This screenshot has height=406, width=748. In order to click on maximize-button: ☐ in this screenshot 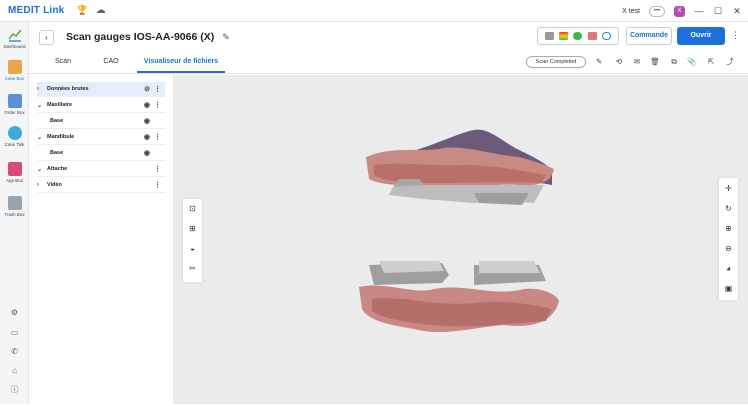, I will do `click(718, 11)`.